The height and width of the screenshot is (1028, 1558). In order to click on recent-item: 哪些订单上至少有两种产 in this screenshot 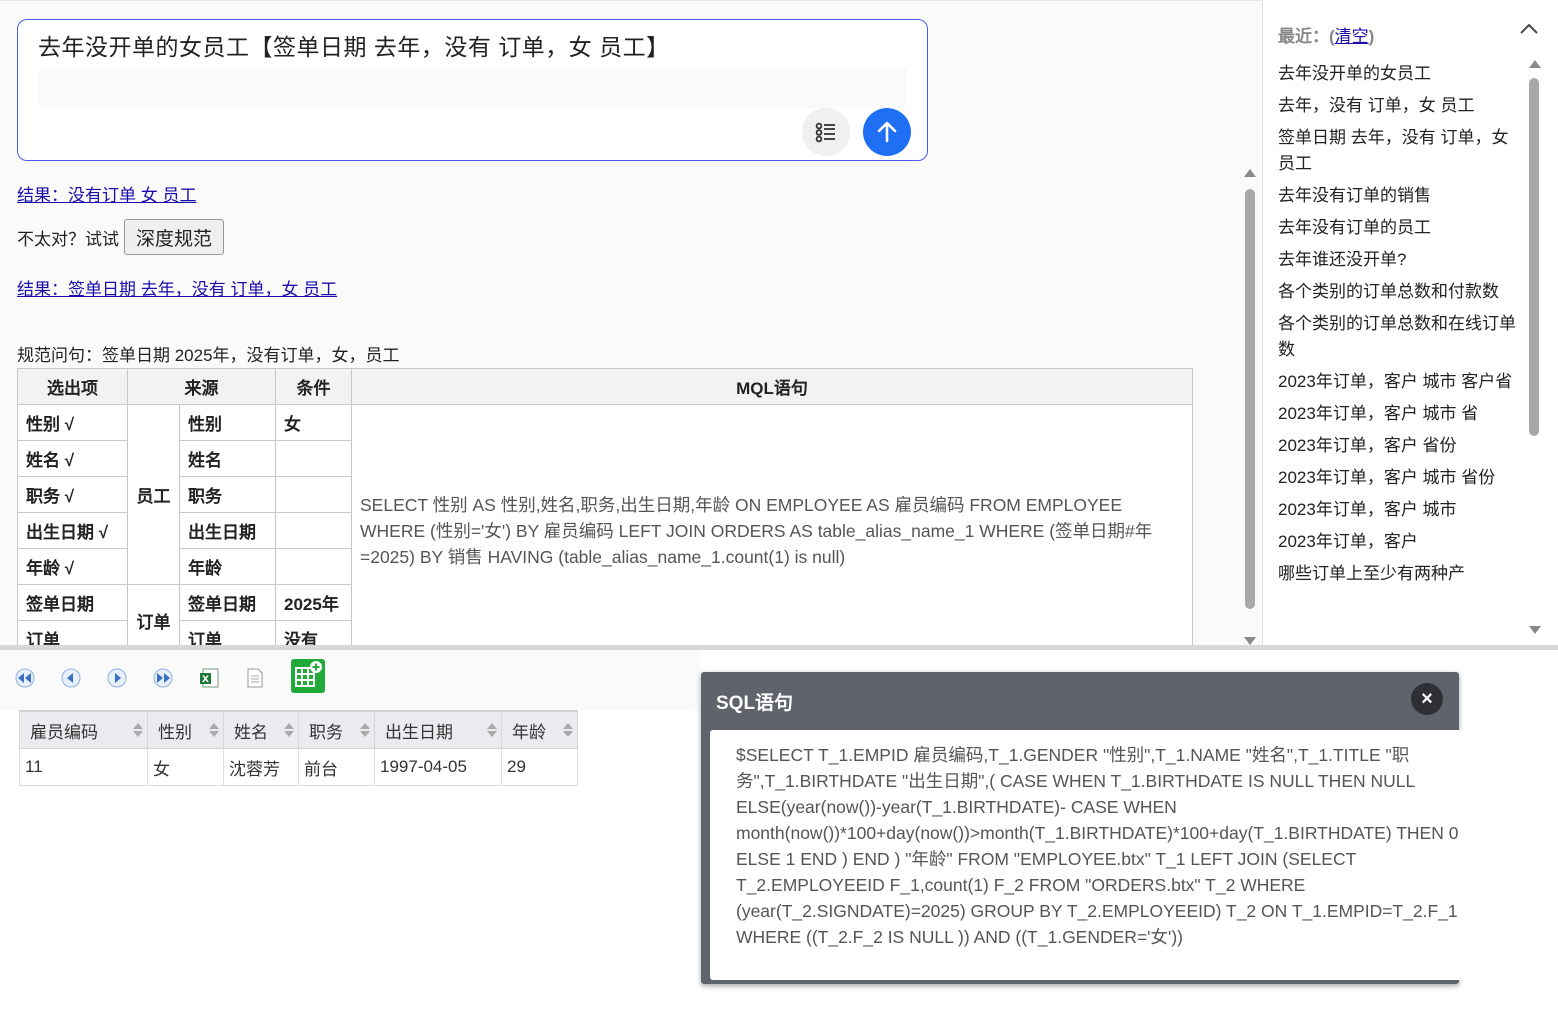, I will do `click(1398, 574)`.